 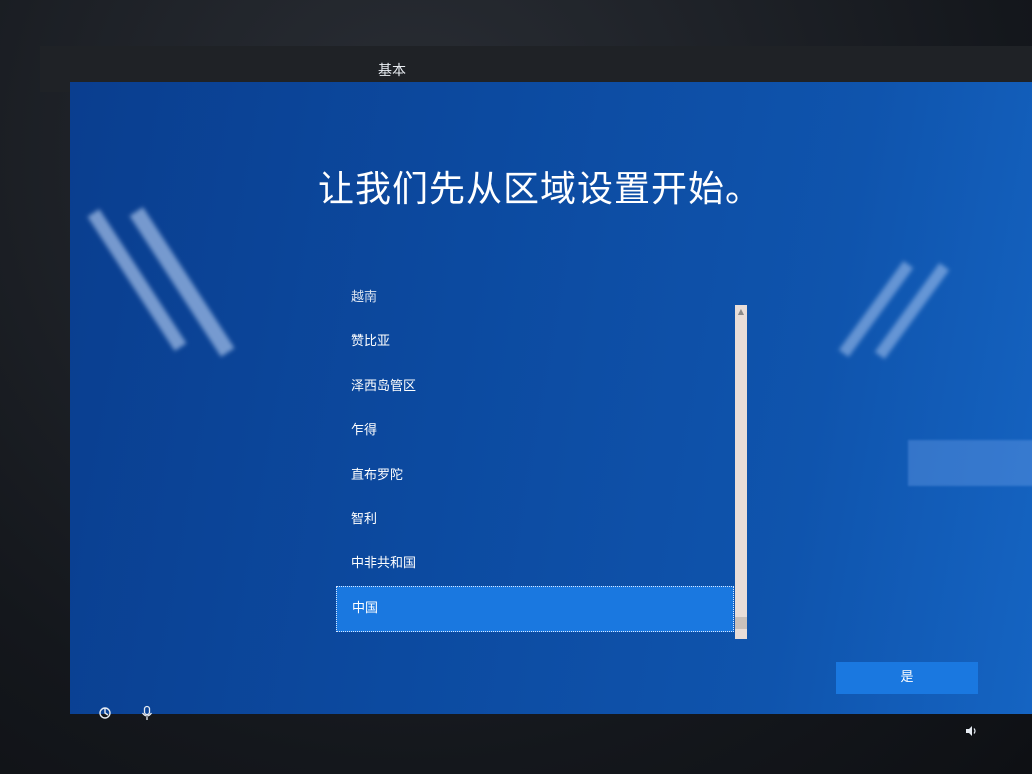 What do you see at coordinates (105, 714) in the screenshot?
I see `accessibility-icon` at bounding box center [105, 714].